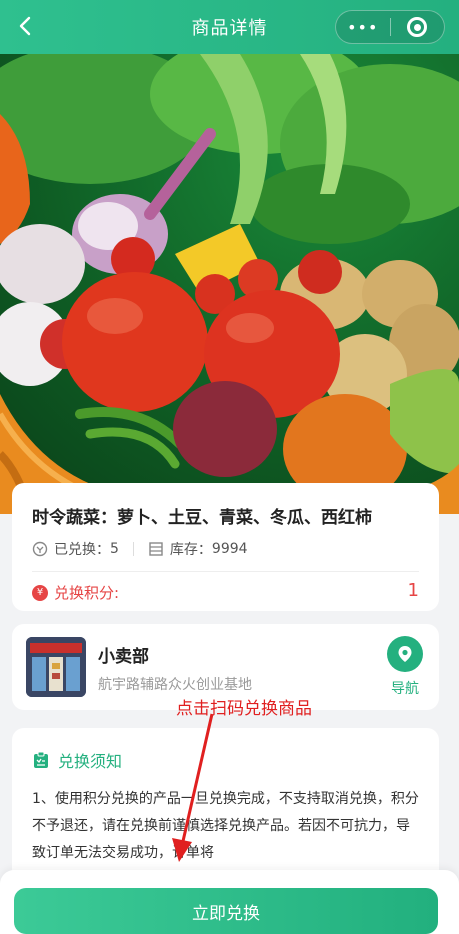 This screenshot has height=934, width=459. I want to click on mini-program-capsule: •••, so click(390, 27).